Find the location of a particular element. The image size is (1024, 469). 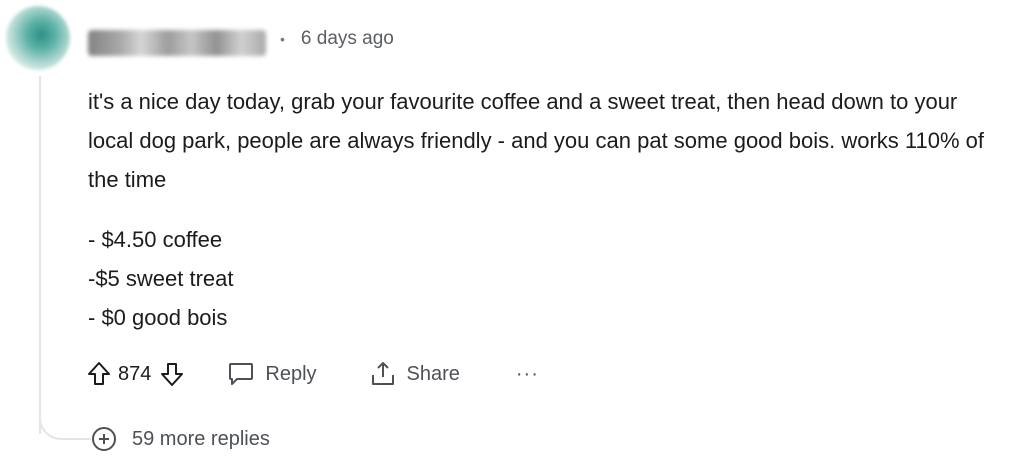

action-bar: 874 Reply Share ··· is located at coordinates (312, 374).